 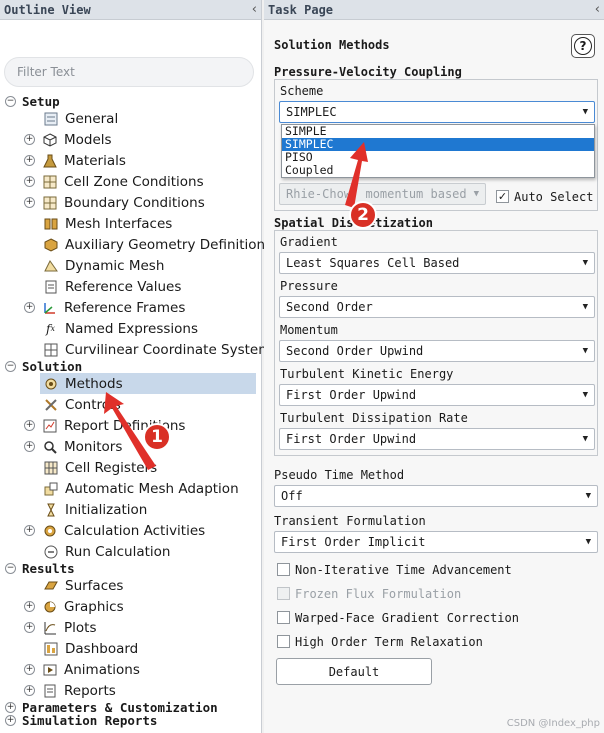 I want to click on non-iterative-checkbox, so click(x=283, y=569).